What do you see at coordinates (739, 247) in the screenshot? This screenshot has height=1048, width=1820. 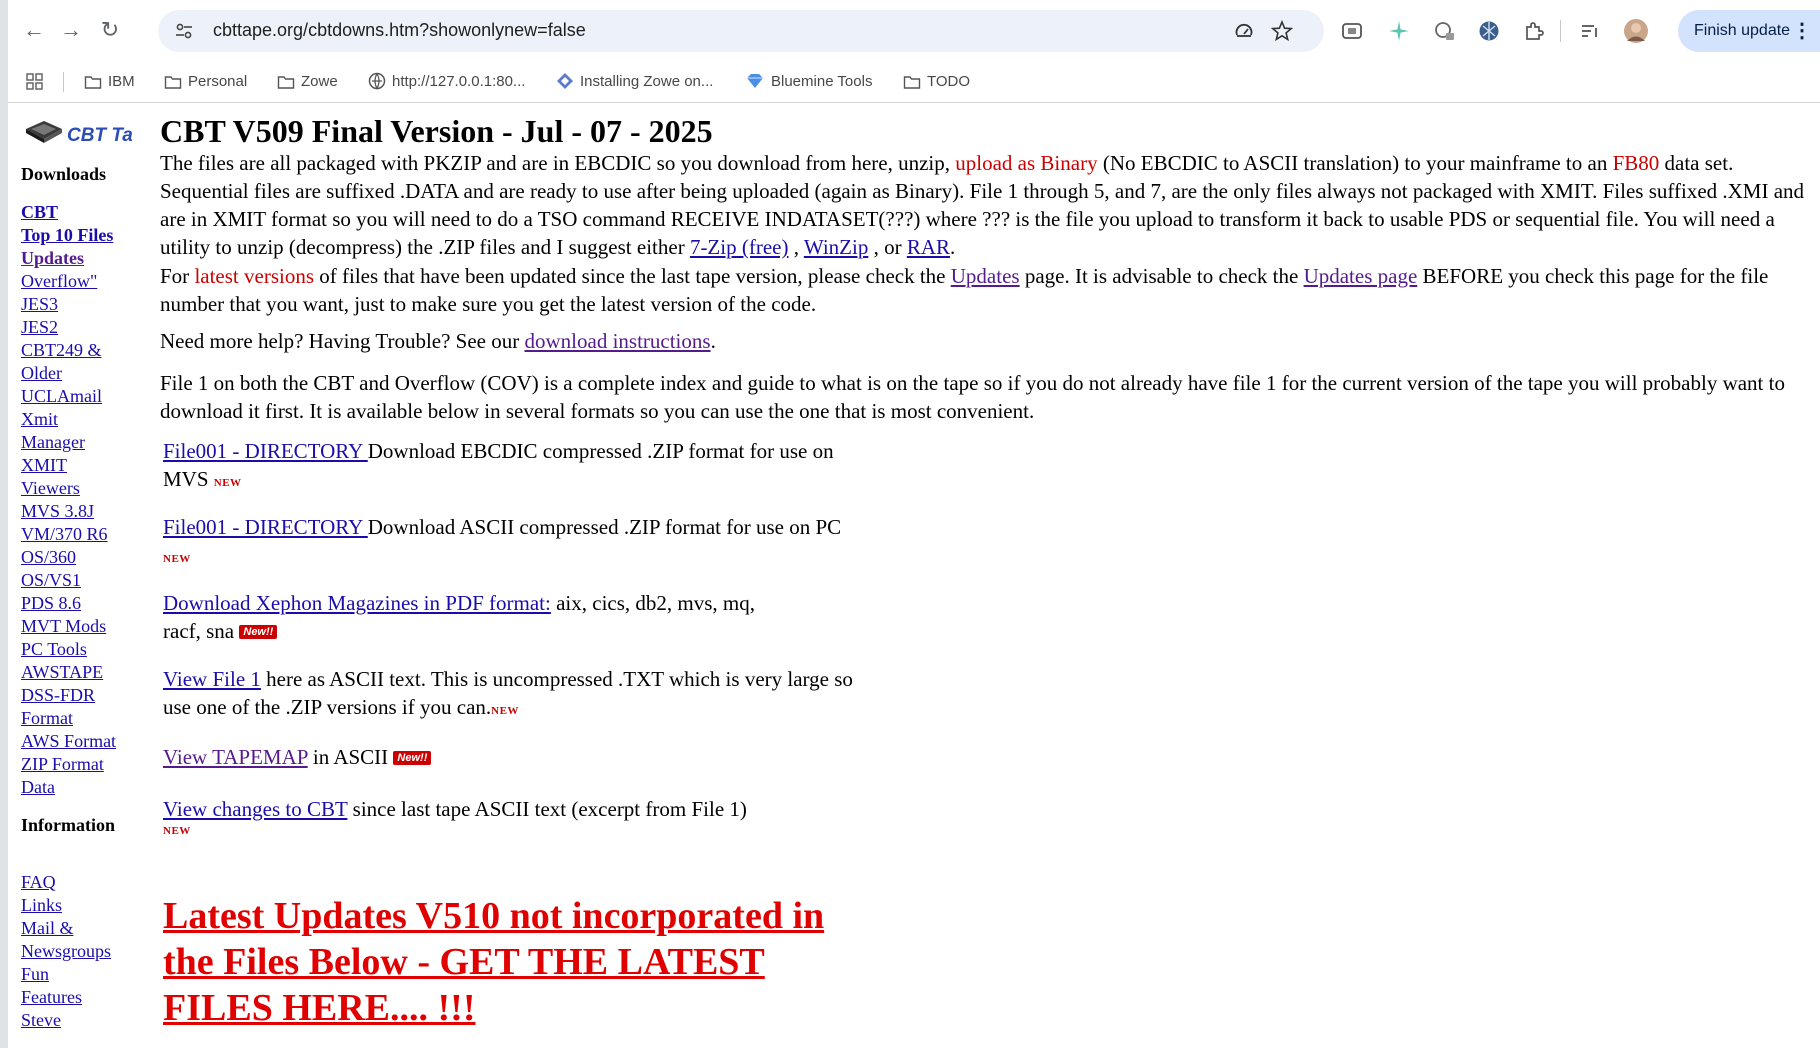 I see `7zip-link: 7-Zip (free)` at bounding box center [739, 247].